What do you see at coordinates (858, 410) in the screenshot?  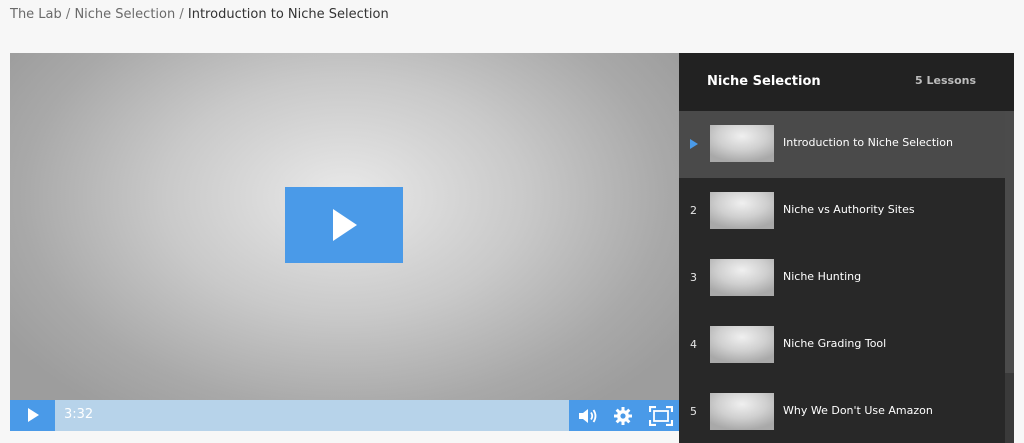 I see `lesson-title: Why We Don't Use Amazon` at bounding box center [858, 410].